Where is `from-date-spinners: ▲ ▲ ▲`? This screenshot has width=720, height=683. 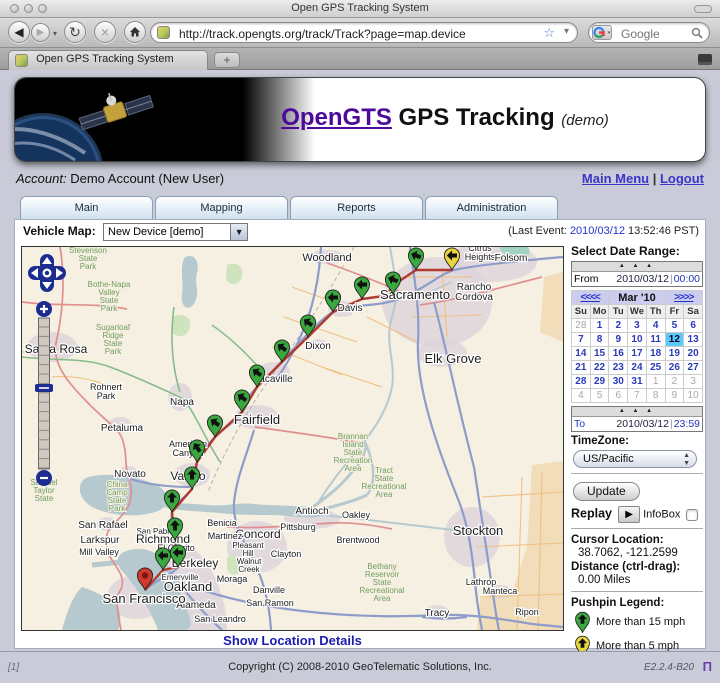 from-date-spinners: ▲ ▲ ▲ is located at coordinates (637, 266).